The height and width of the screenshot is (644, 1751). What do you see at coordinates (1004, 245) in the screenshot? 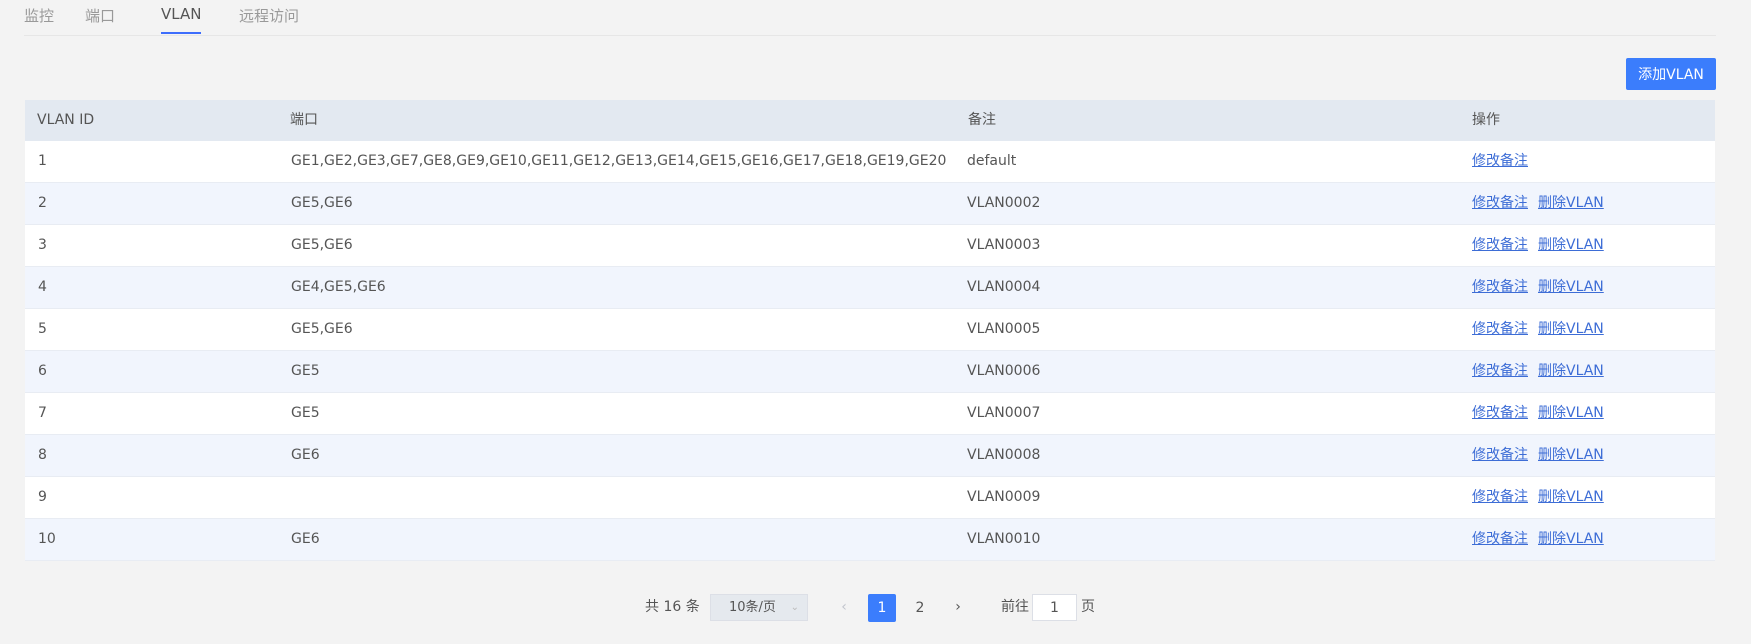
I see `cell-note: VLAN0003` at bounding box center [1004, 245].